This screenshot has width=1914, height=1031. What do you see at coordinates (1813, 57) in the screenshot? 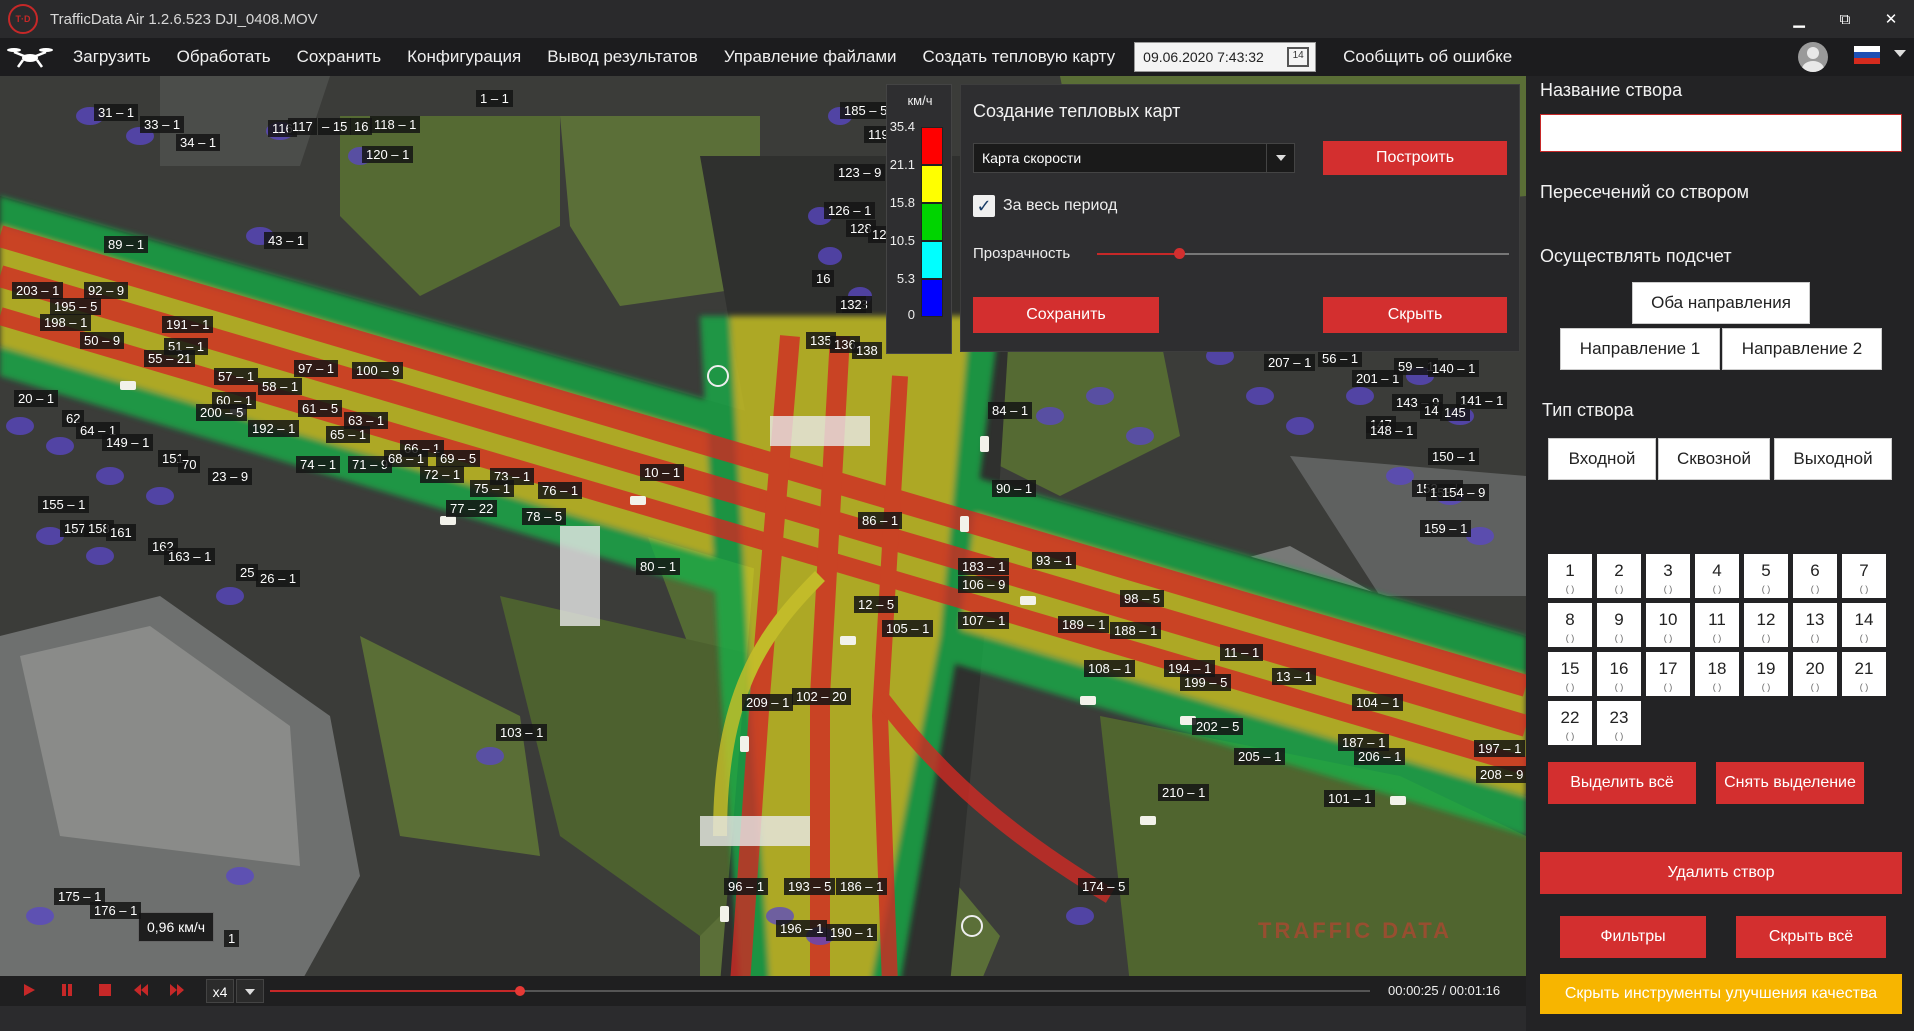
I see `user-avatar-icon` at bounding box center [1813, 57].